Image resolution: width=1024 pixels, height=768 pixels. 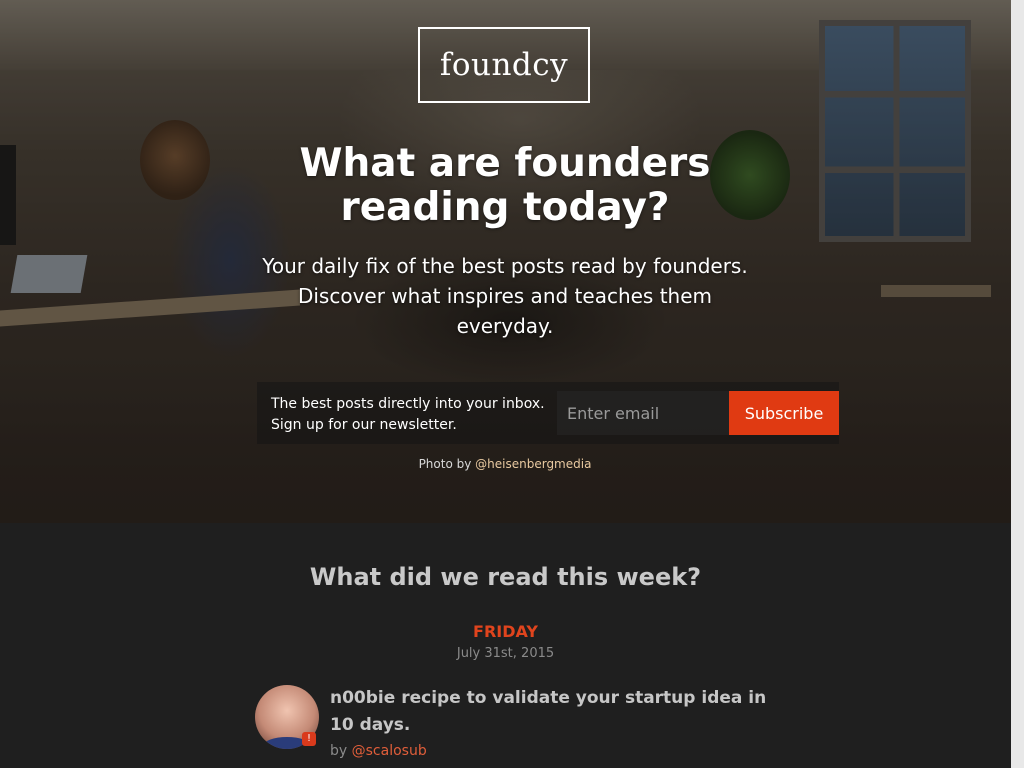 What do you see at coordinates (309, 739) in the screenshot?
I see `source-badge-icon: !` at bounding box center [309, 739].